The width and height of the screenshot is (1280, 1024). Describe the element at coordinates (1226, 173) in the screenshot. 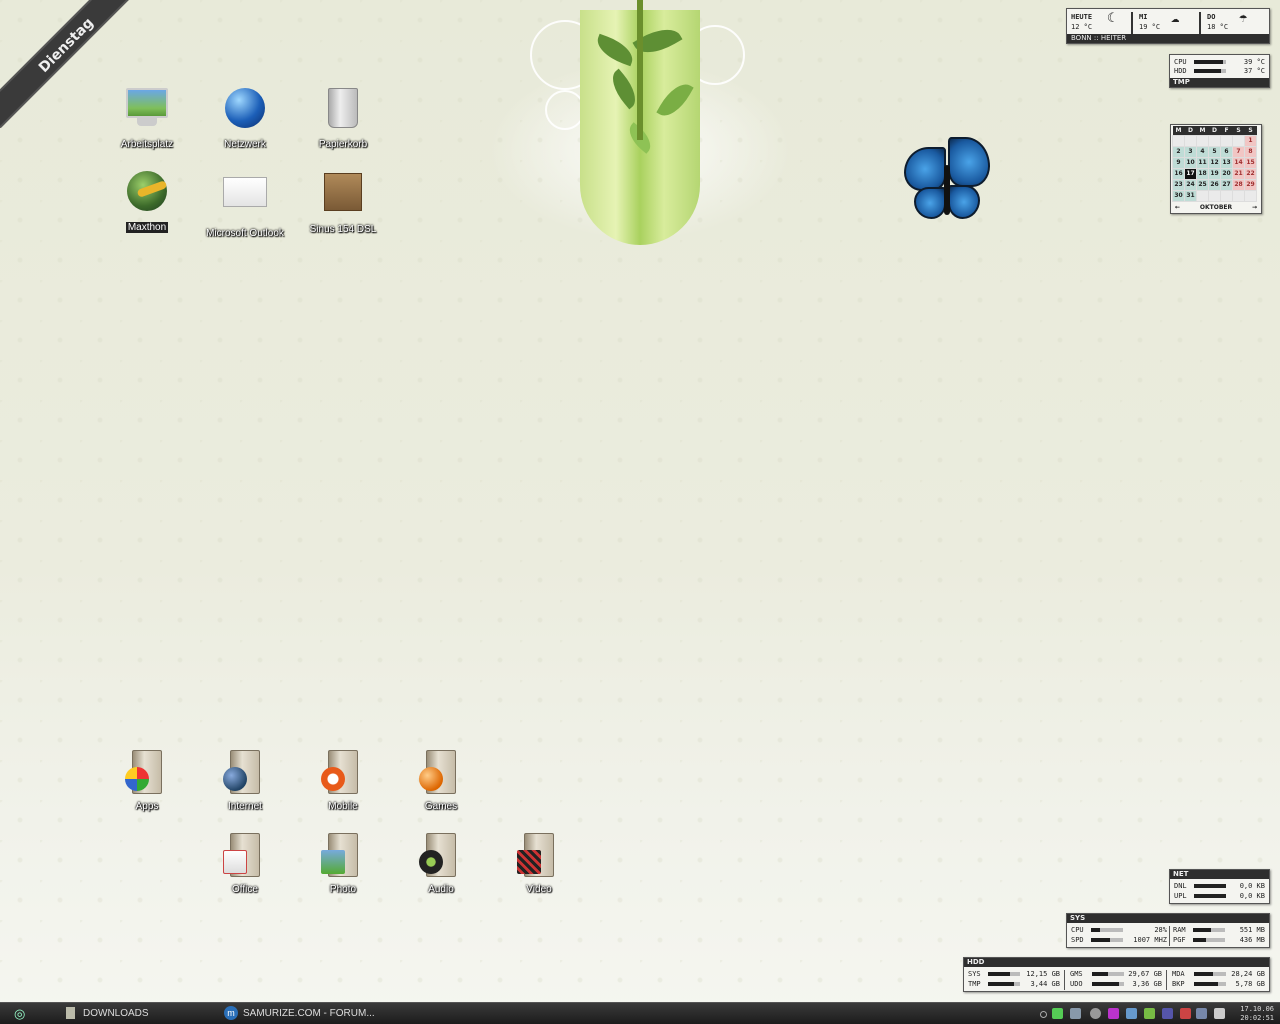

I see `calendar-day: 20` at that location.